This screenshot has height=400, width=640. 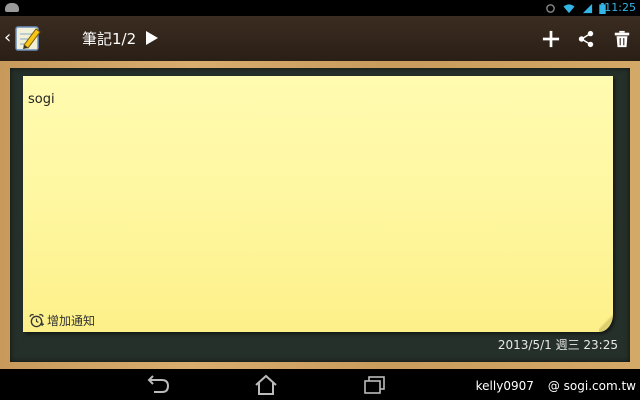 What do you see at coordinates (320, 384) in the screenshot?
I see `navigation-bar: kelly0907 @ sogi.com.tw` at bounding box center [320, 384].